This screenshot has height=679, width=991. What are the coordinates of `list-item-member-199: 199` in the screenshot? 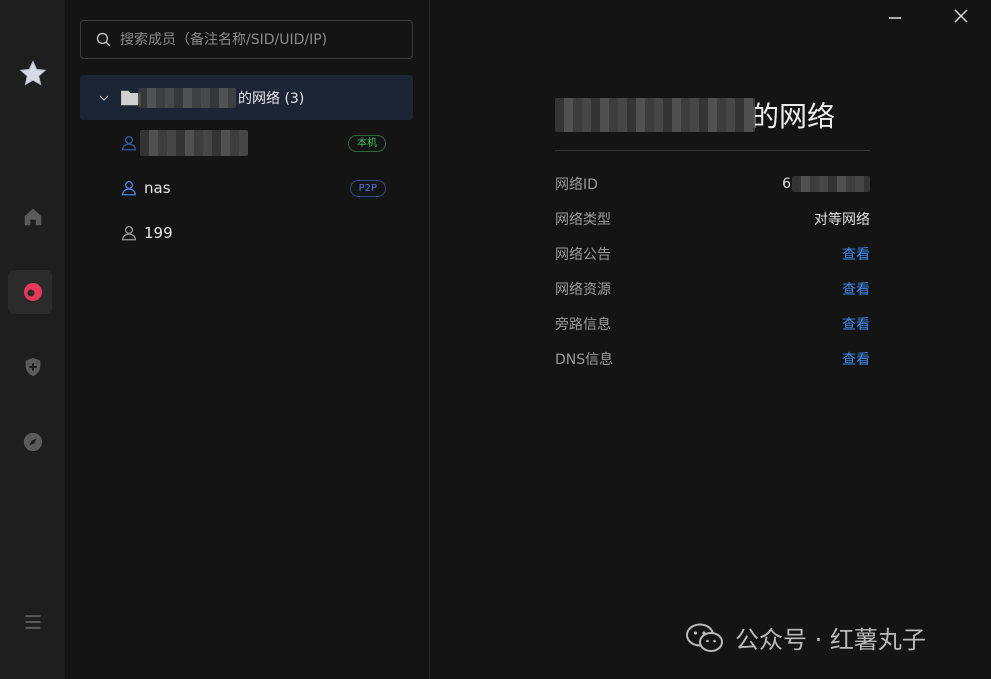 It's located at (246, 233).